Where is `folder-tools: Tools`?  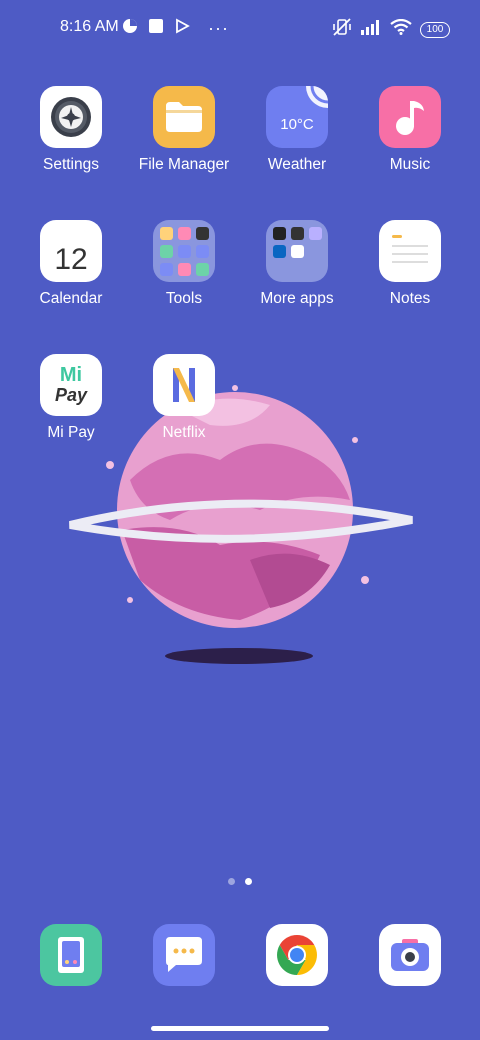
folder-tools: Tools is located at coordinates (184, 264).